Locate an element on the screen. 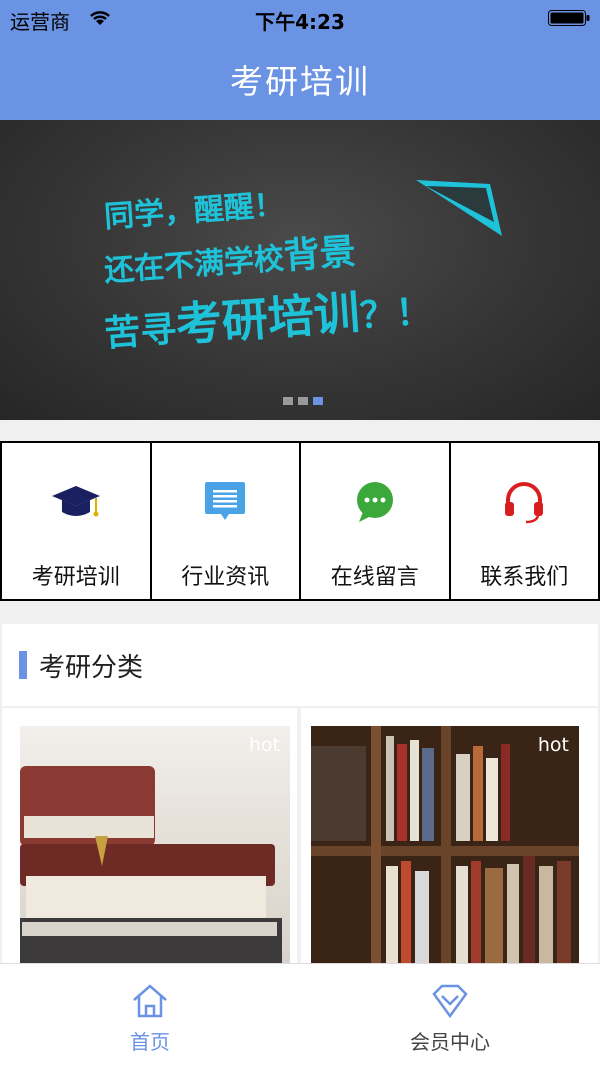  grid-item-contact: 联系我们 is located at coordinates (524, 521).